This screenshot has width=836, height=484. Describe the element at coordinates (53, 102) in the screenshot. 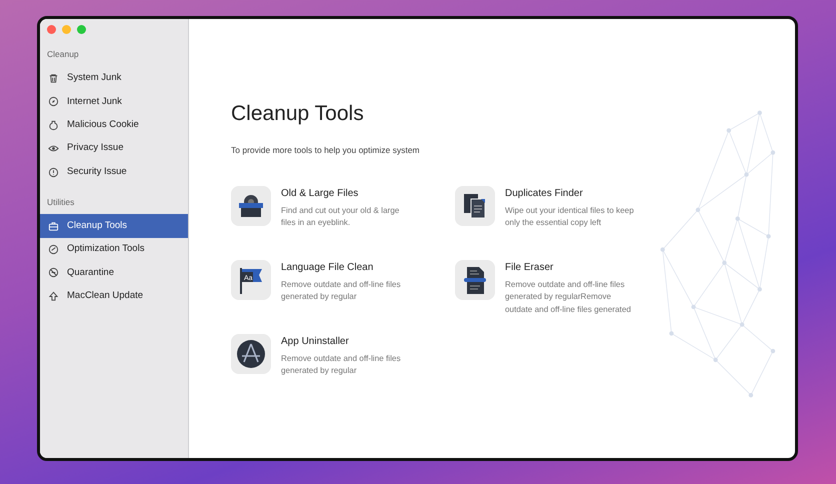

I see `compass-icon` at that location.